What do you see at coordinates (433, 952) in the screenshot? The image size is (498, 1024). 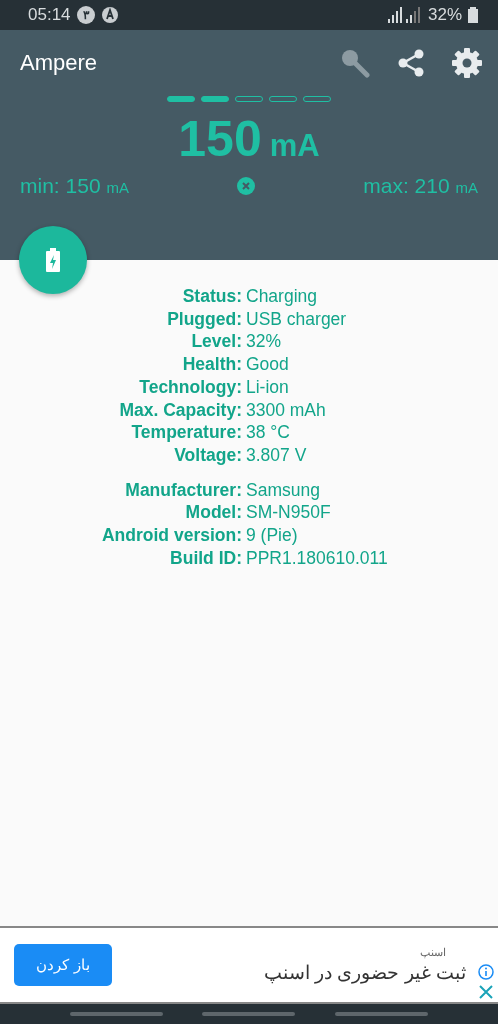 I see `ad-advertiser: اسنپ` at bounding box center [433, 952].